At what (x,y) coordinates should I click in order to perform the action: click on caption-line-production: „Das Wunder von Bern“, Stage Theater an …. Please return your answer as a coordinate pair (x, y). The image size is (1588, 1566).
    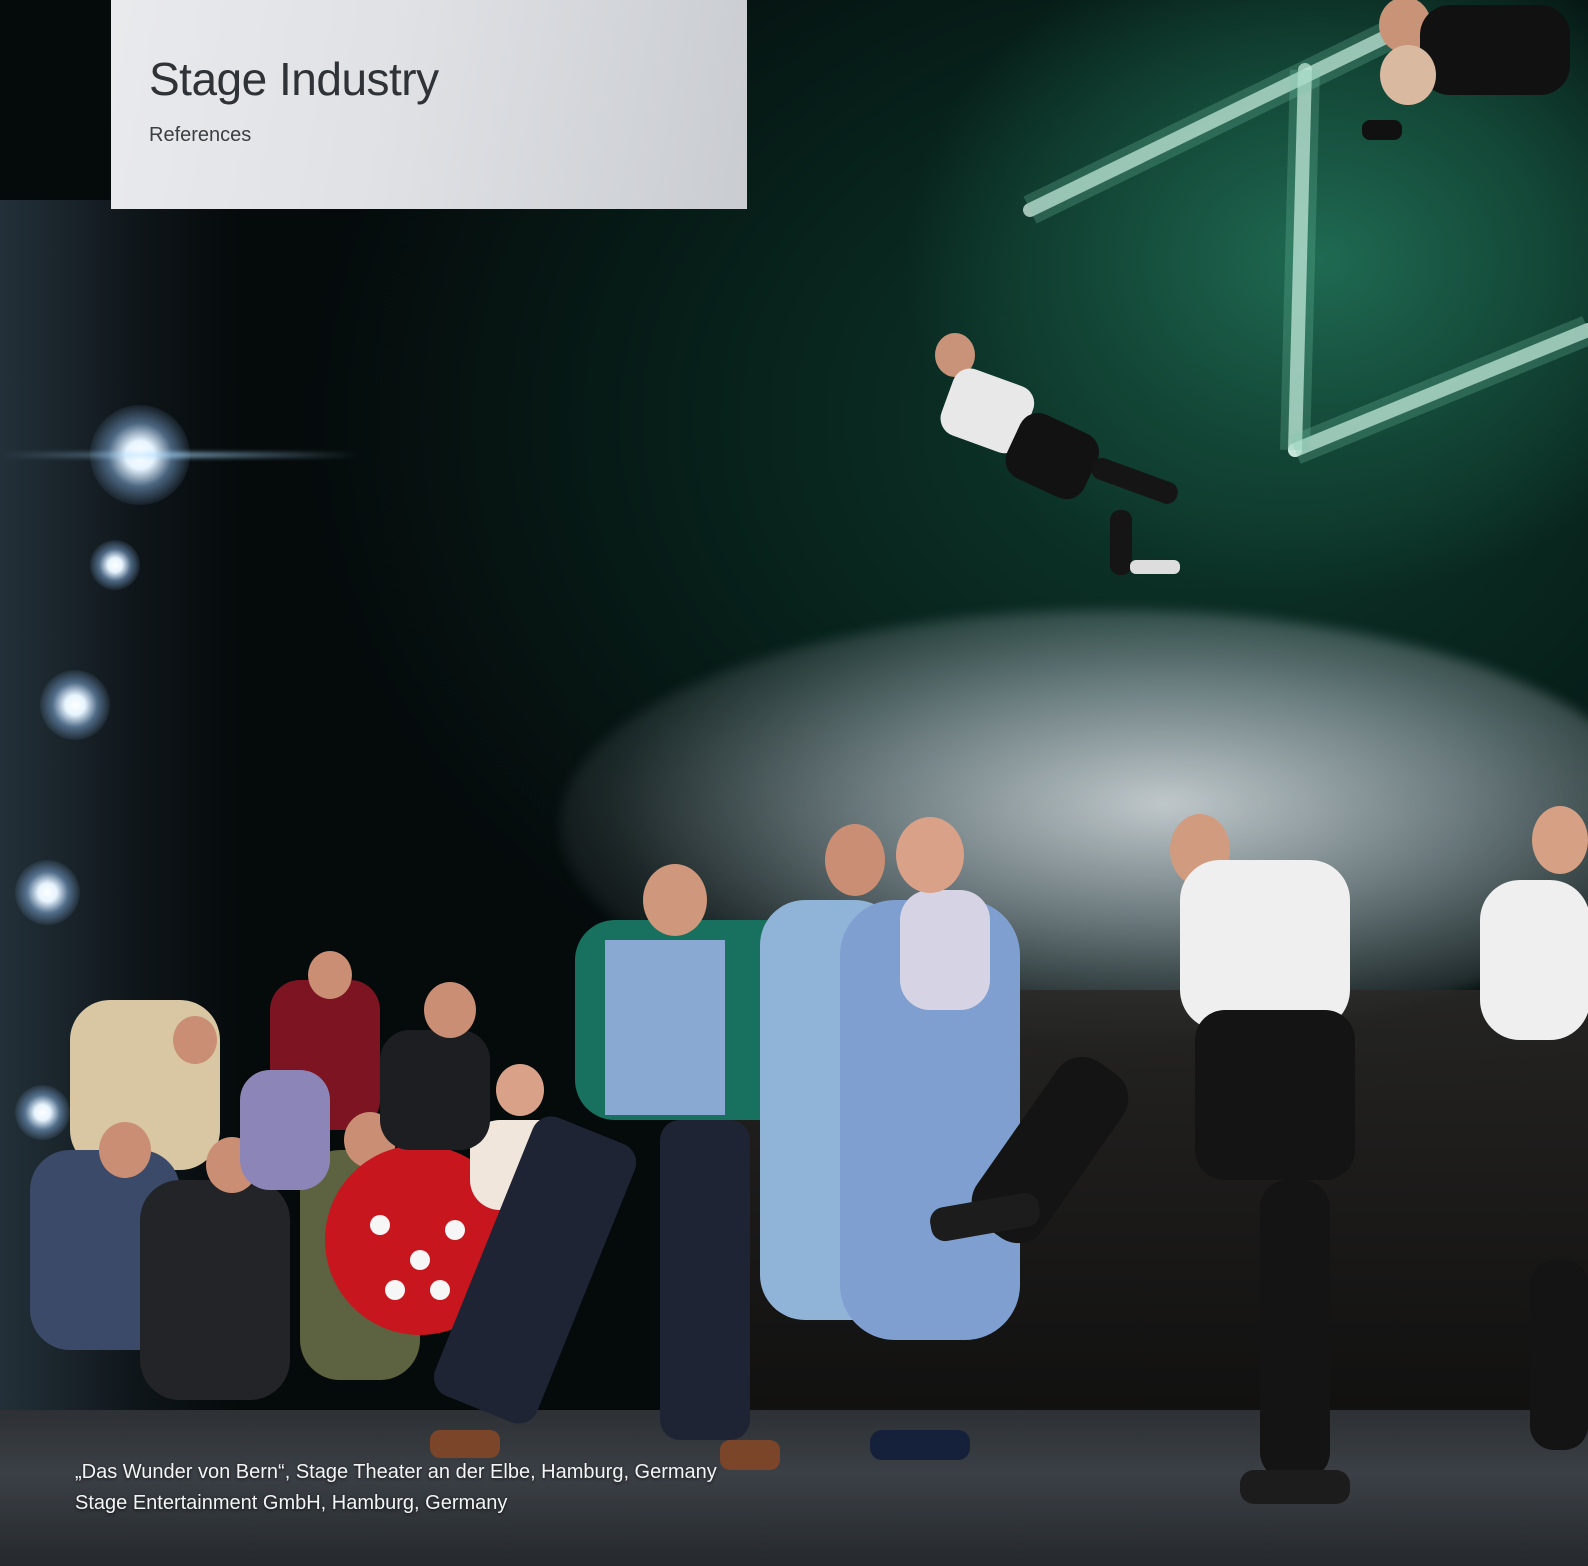
    Looking at the image, I should click on (396, 1472).